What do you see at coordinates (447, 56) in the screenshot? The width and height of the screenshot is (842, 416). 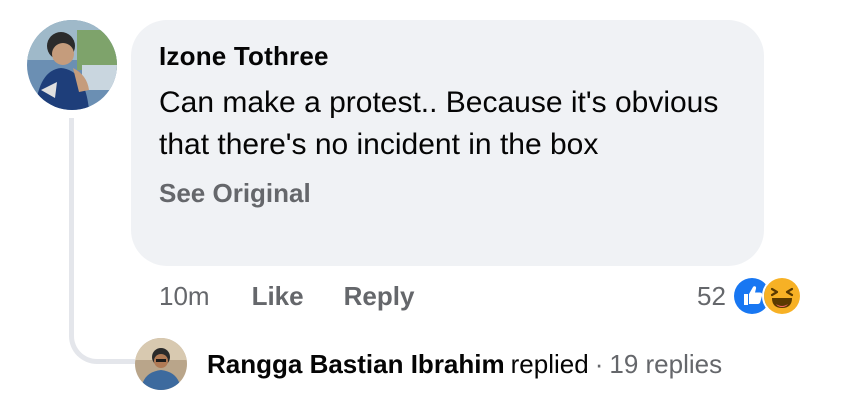 I see `comment-author-name: Izone Tothree` at bounding box center [447, 56].